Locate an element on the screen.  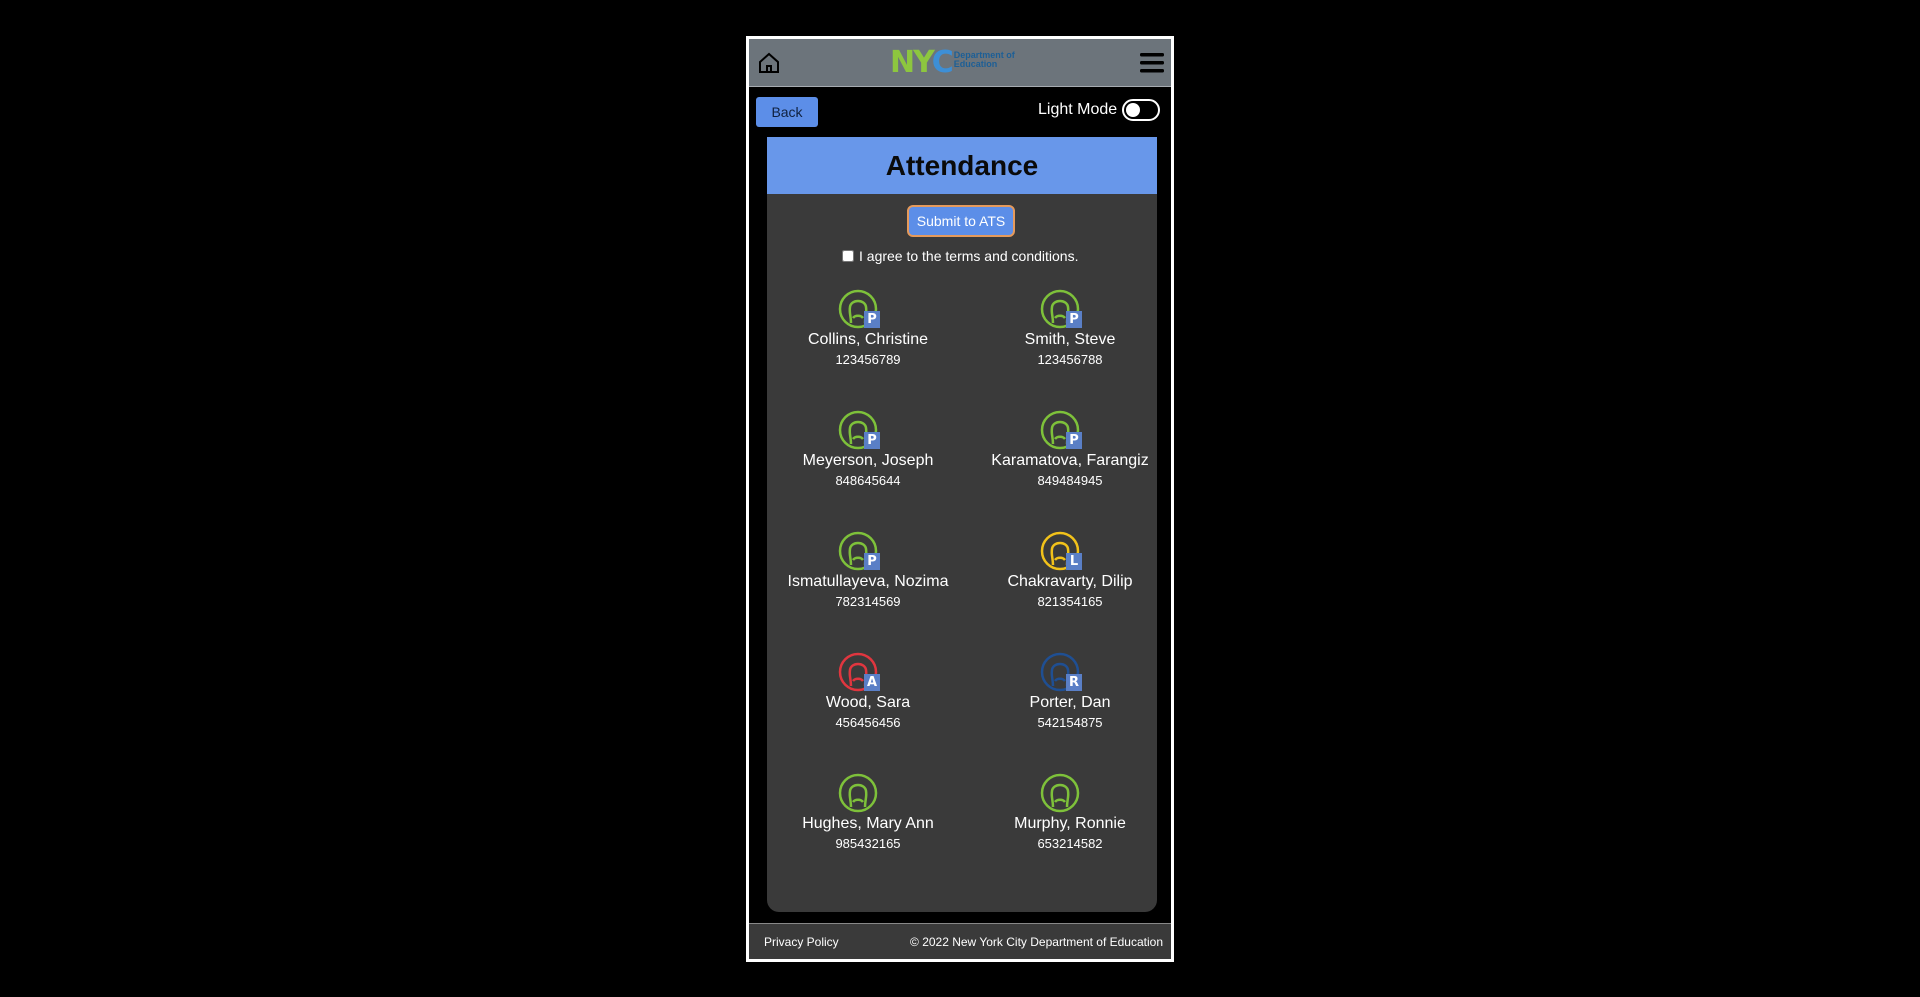
student-name: Smith, Steve is located at coordinates (1070, 339).